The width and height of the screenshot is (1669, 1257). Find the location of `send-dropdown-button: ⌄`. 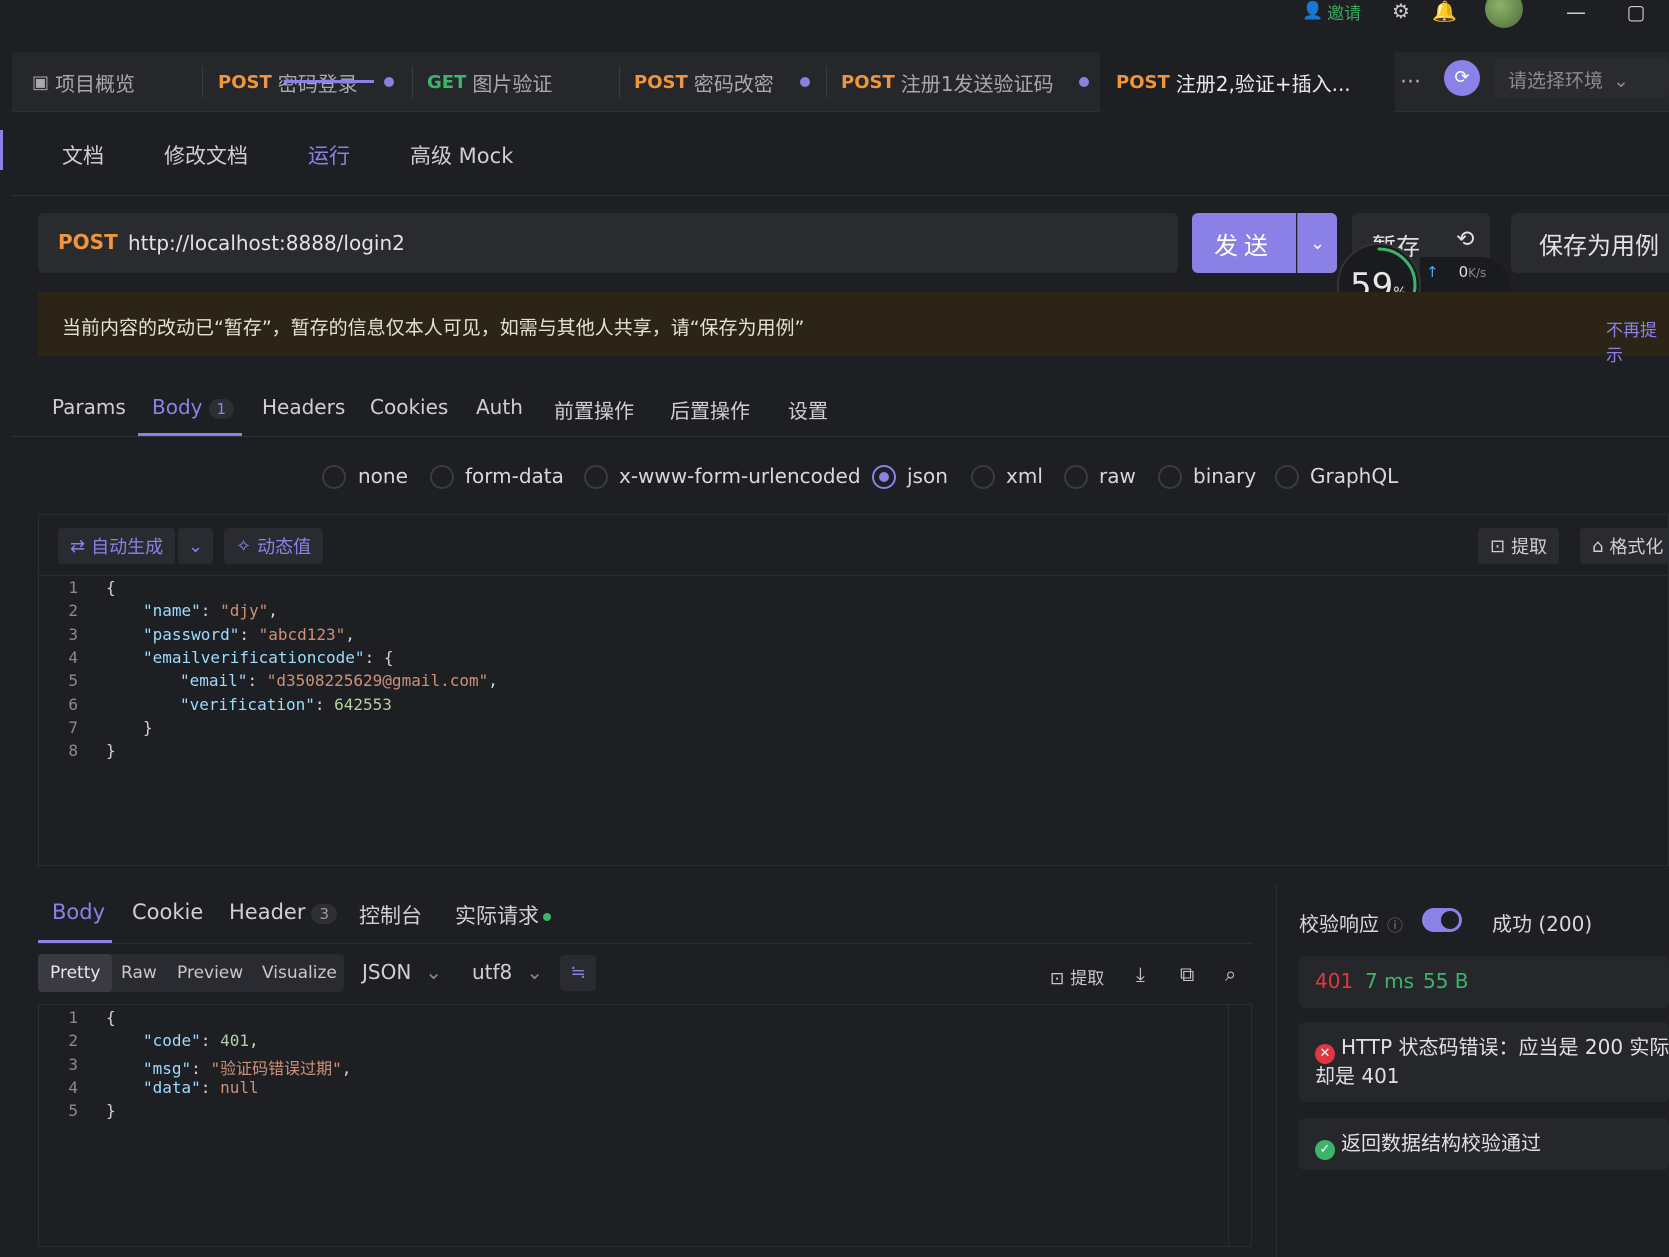

send-dropdown-button: ⌄ is located at coordinates (1317, 243).